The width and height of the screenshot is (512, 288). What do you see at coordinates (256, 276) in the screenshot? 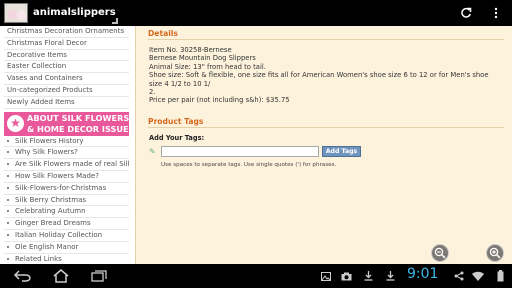
I see `system-navigation-bar: 9:01` at bounding box center [256, 276].